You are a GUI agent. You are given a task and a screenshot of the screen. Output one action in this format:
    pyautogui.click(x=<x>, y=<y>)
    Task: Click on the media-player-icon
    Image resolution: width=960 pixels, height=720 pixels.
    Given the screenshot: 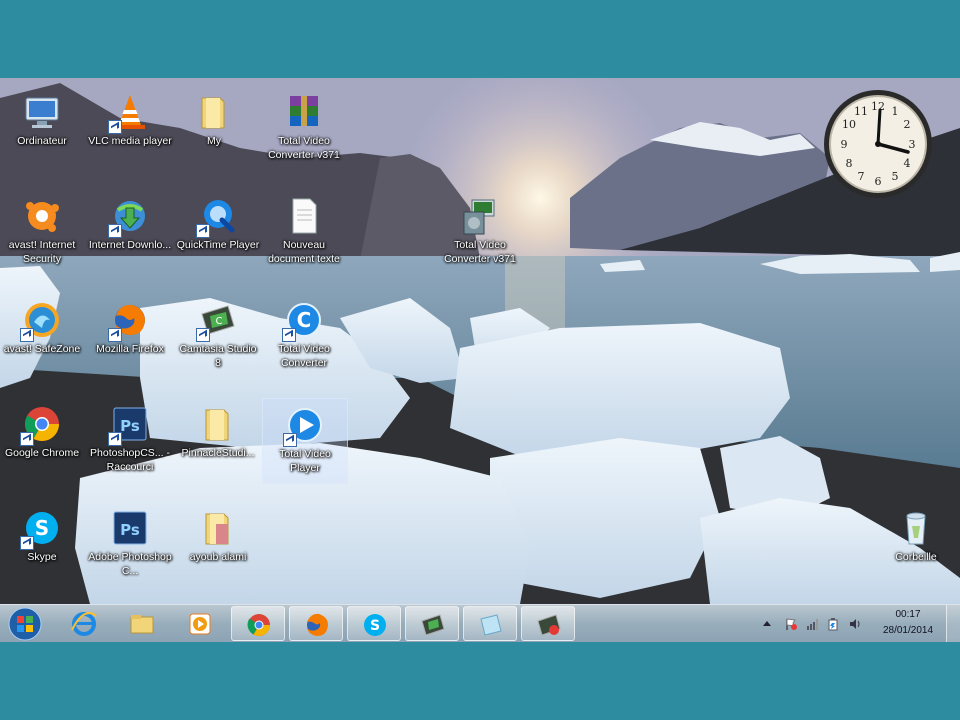 What is the action you would take?
    pyautogui.click(x=200, y=624)
    